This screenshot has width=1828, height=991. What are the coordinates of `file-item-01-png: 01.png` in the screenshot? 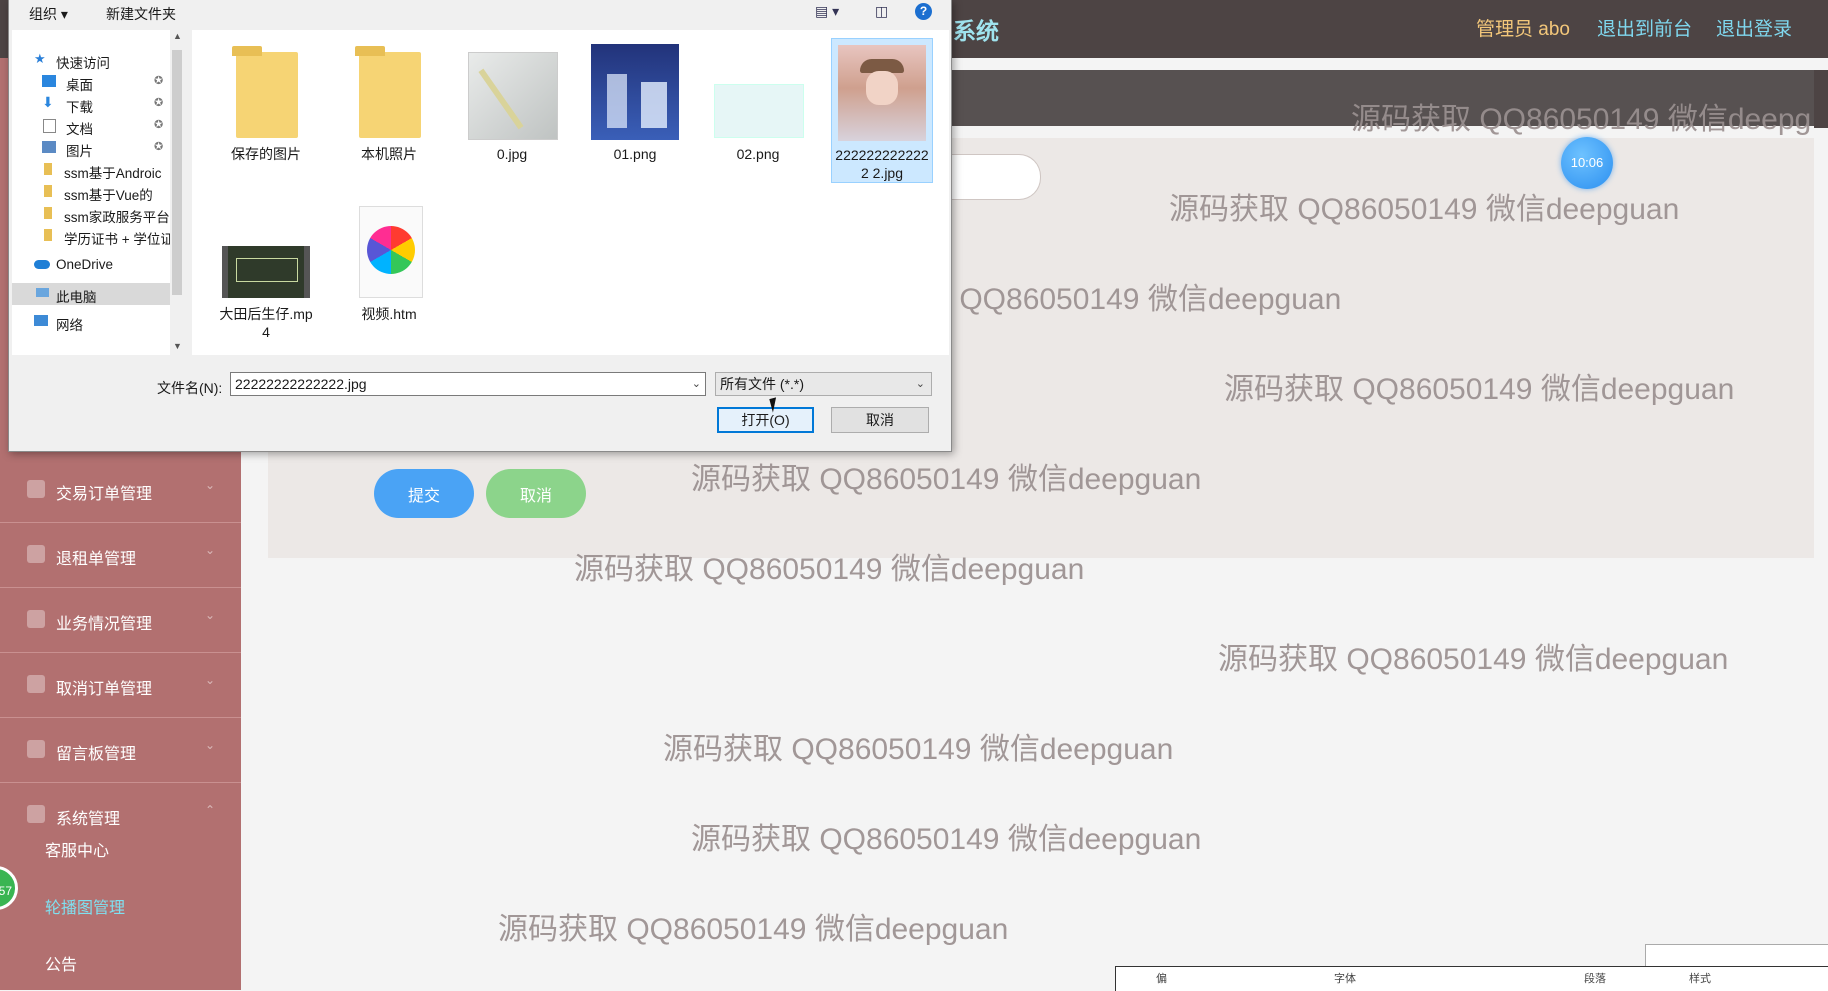 It's located at (635, 100).